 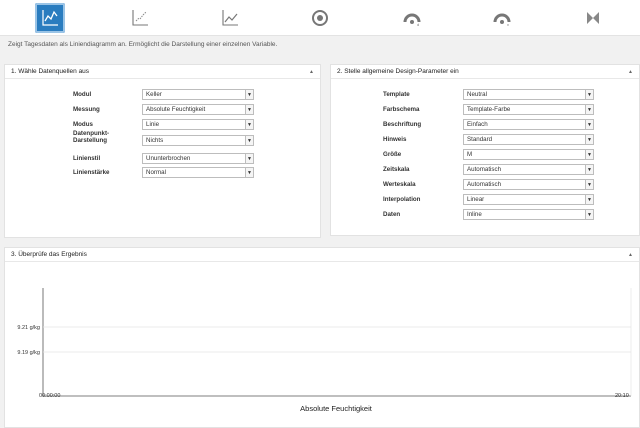 What do you see at coordinates (395, 139) in the screenshot?
I see `field-label: Hinweis` at bounding box center [395, 139].